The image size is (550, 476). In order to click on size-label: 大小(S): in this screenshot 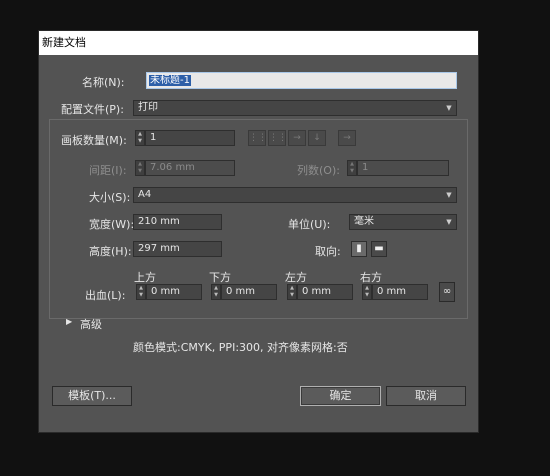, I will do `click(110, 197)`.